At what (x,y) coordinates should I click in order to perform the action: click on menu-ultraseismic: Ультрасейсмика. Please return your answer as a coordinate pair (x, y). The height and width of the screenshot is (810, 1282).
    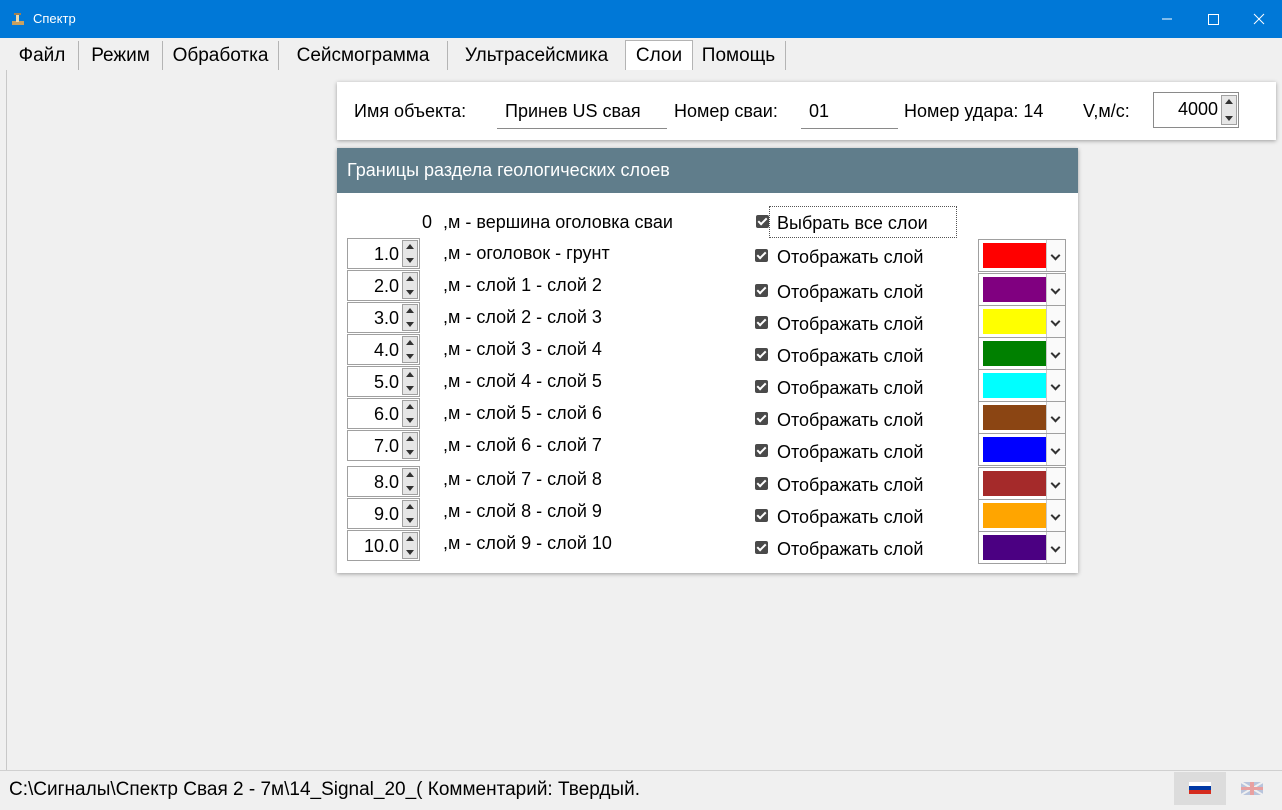
    Looking at the image, I should click on (537, 55).